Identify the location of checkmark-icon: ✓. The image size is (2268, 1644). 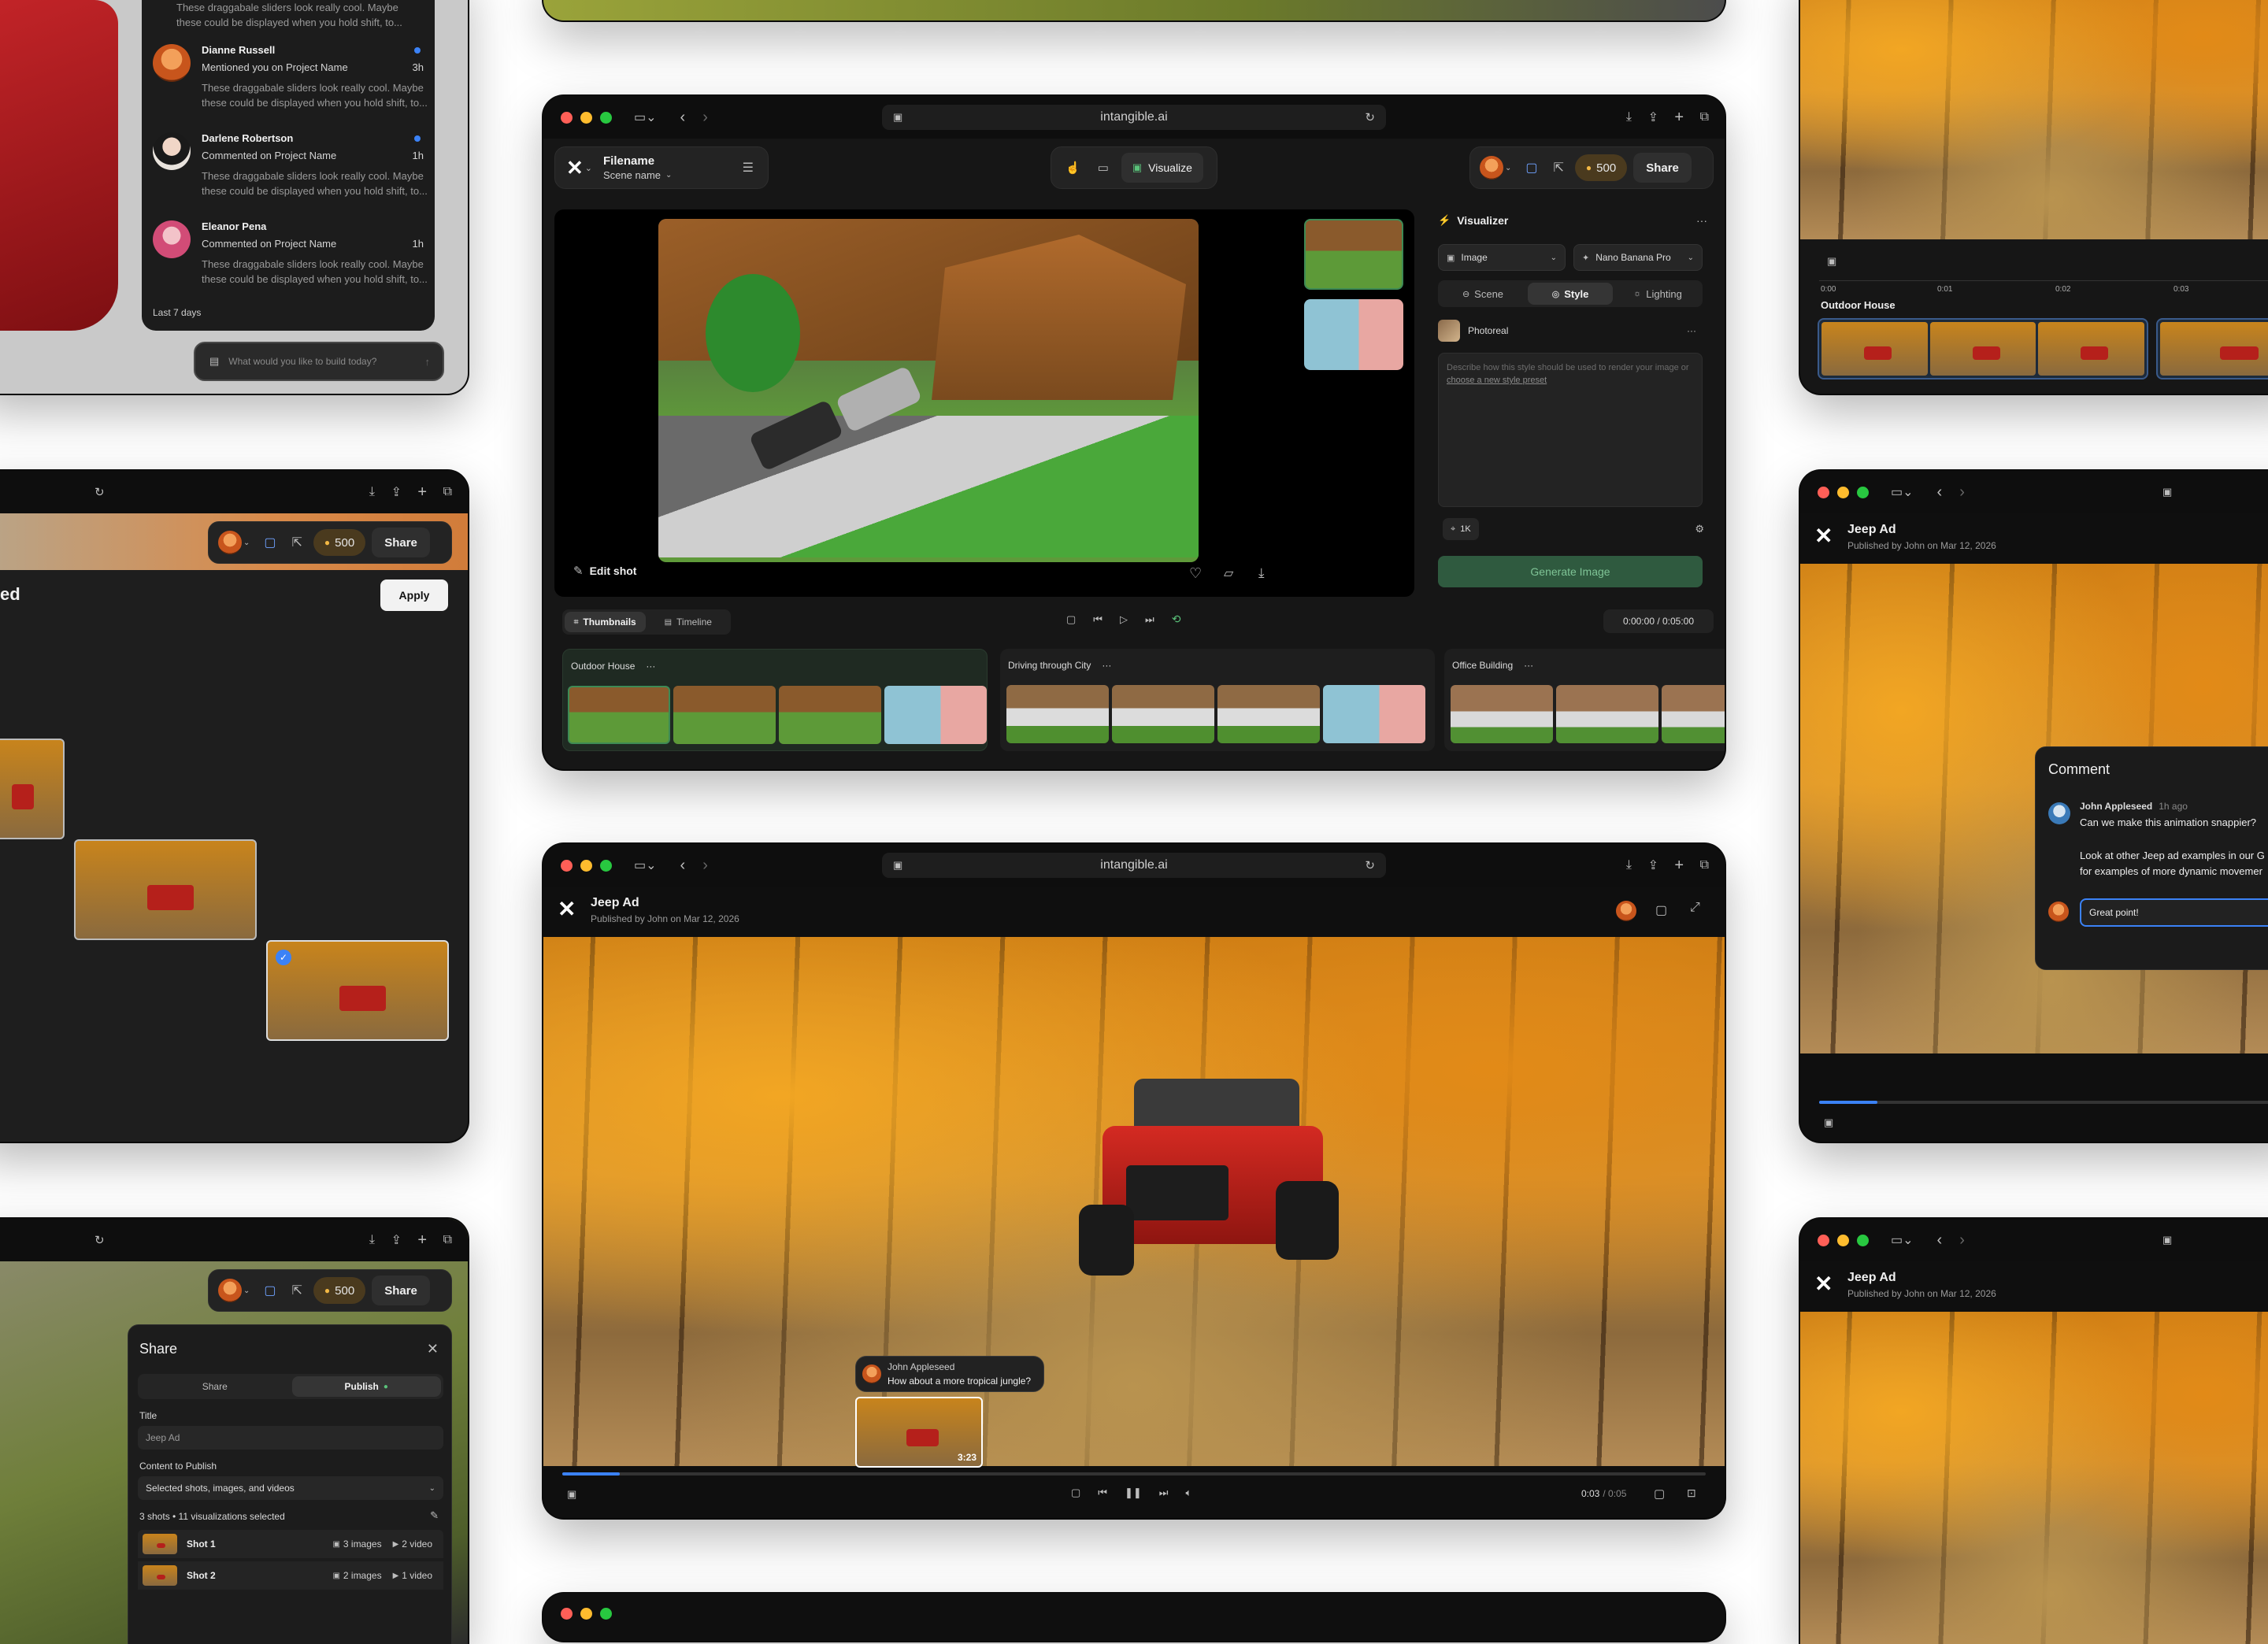
(283, 957).